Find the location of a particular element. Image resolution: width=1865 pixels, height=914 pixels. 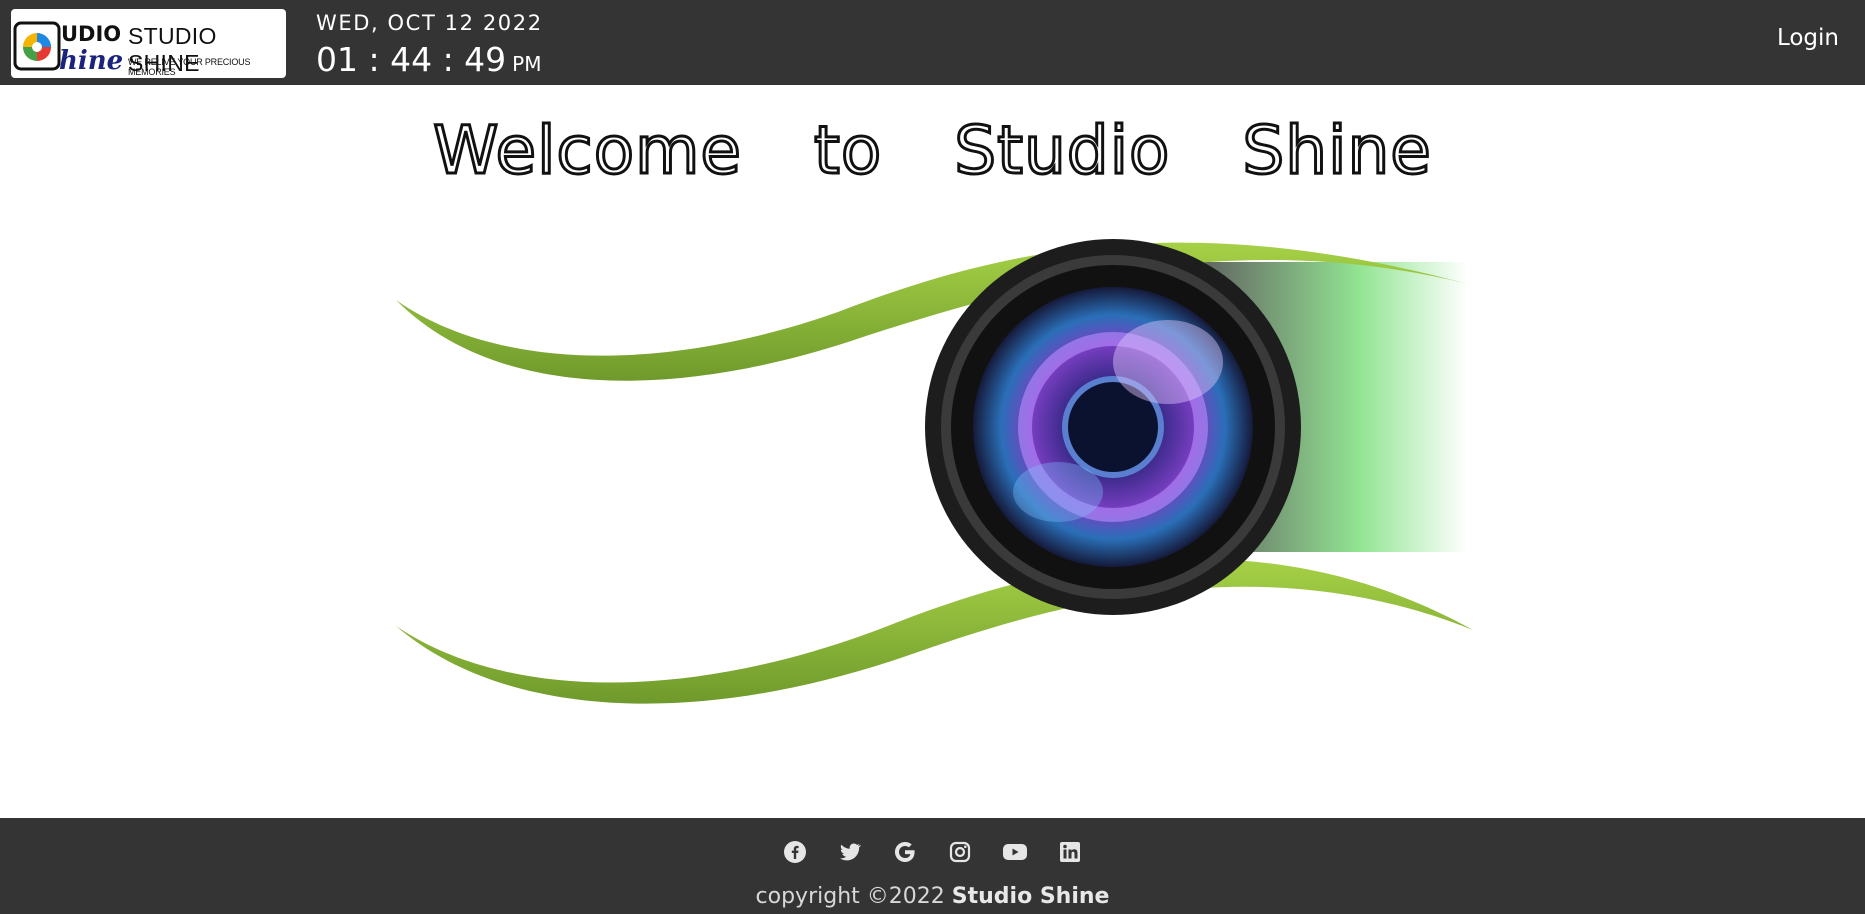

social-links is located at coordinates (932, 852).